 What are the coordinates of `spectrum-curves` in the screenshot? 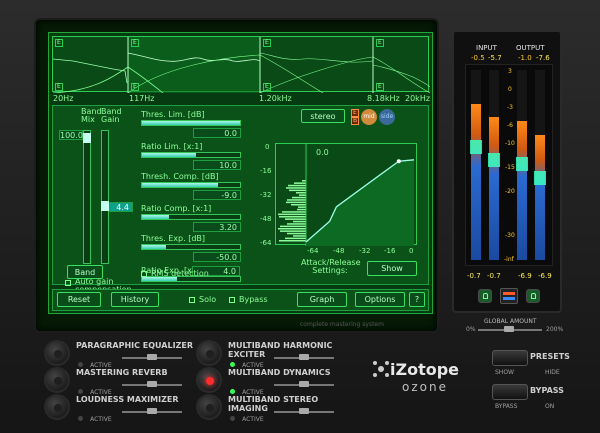 It's located at (241, 65).